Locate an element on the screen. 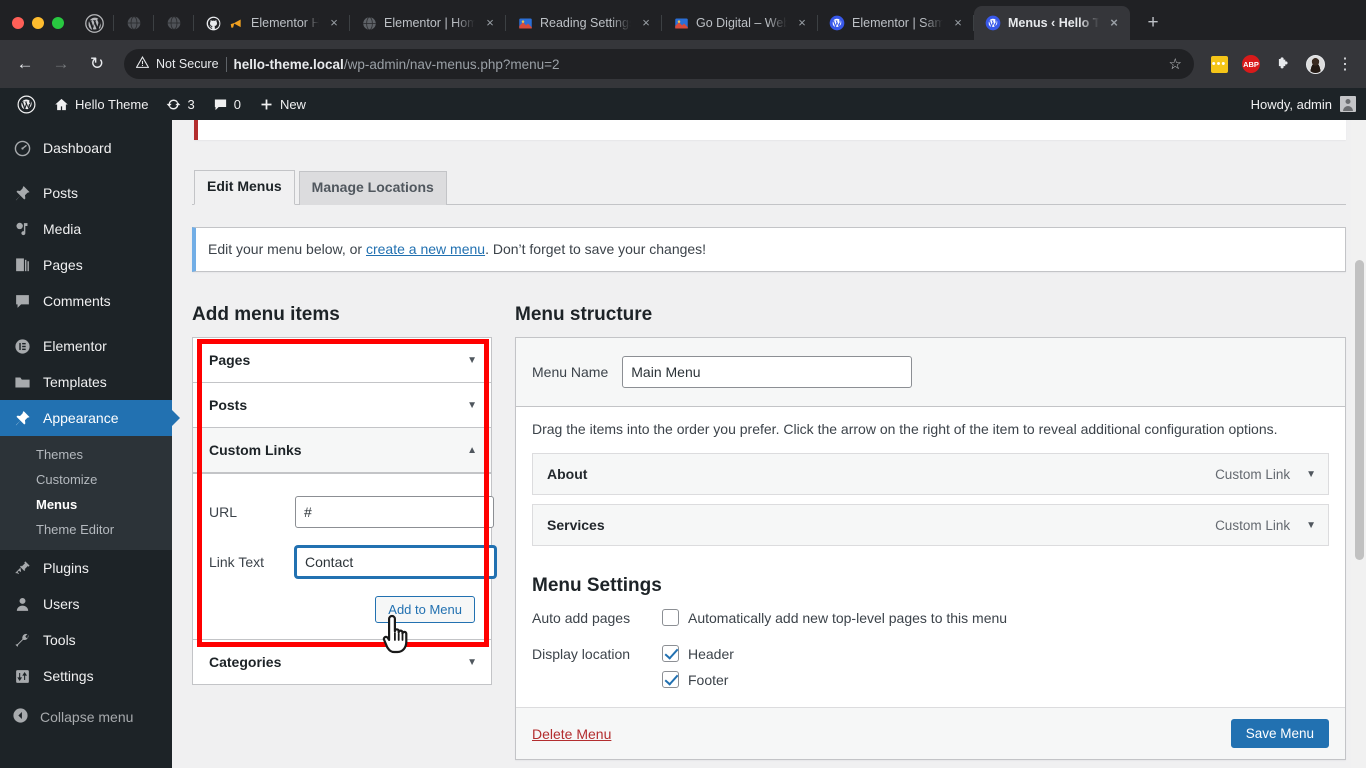 The height and width of the screenshot is (768, 1366). auto-add-pages-checkbox is located at coordinates (670, 617).